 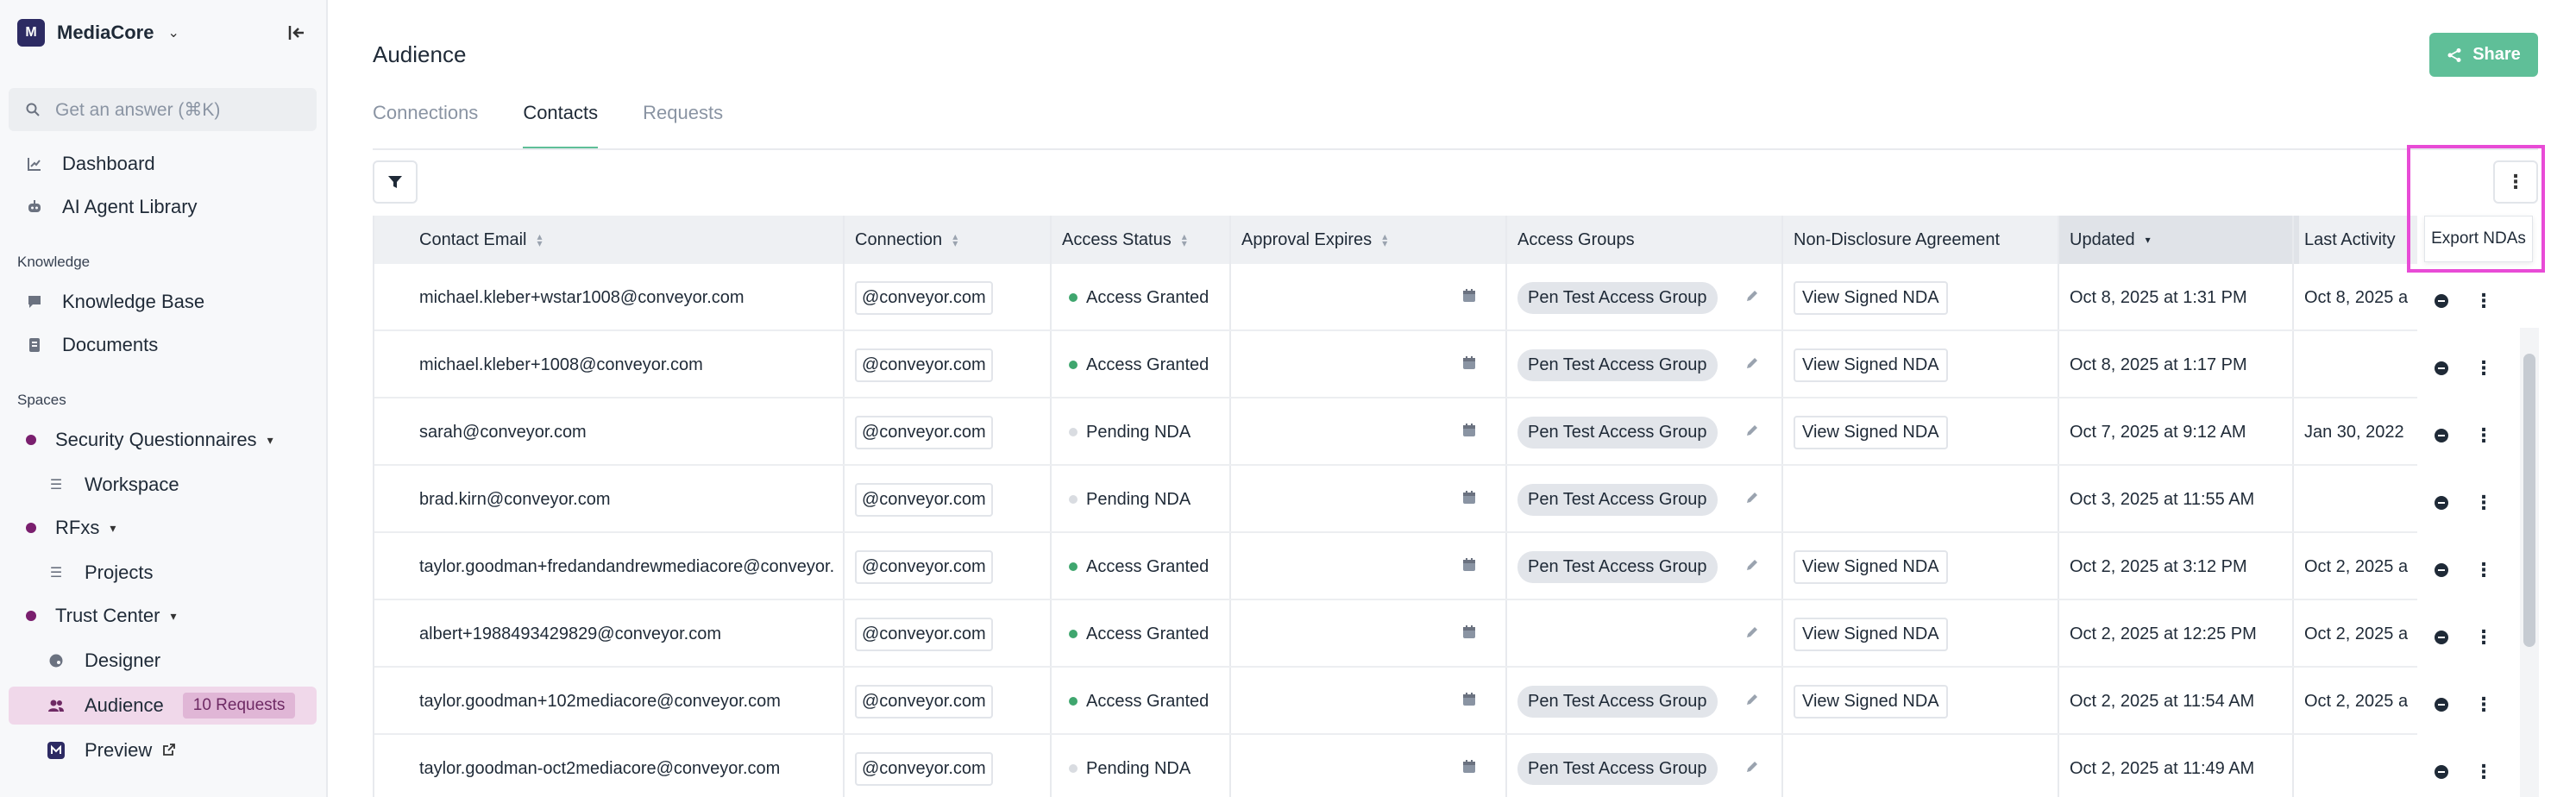 I want to click on section-label-spaces: Spaces, so click(x=41, y=400).